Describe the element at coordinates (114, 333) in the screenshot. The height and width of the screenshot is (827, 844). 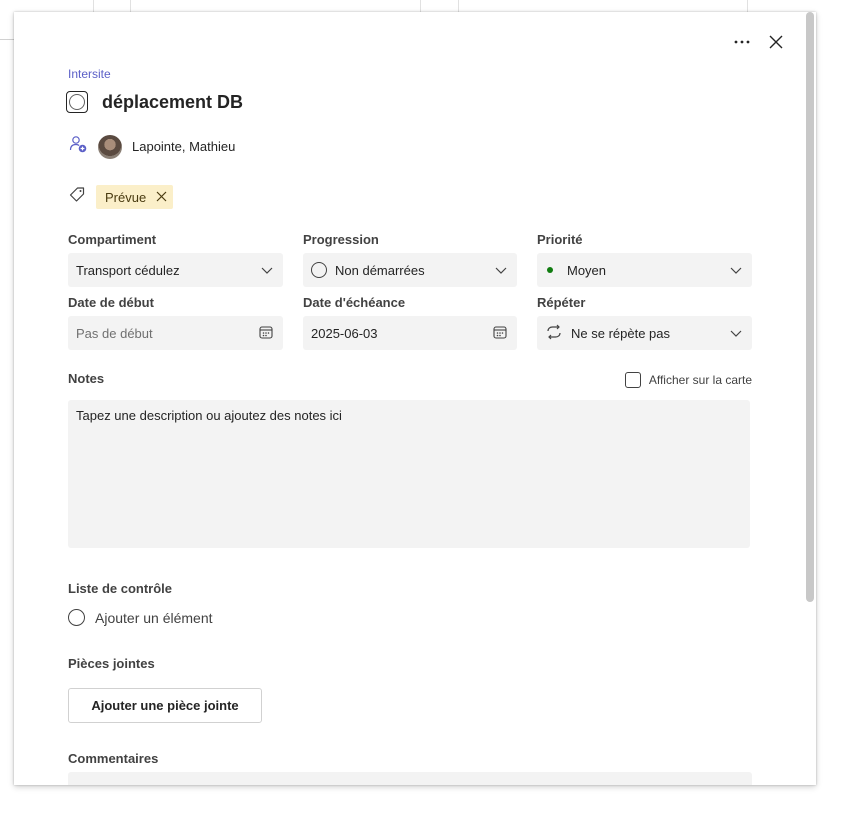
I see `start-date-placeholder: Pas de début` at that location.